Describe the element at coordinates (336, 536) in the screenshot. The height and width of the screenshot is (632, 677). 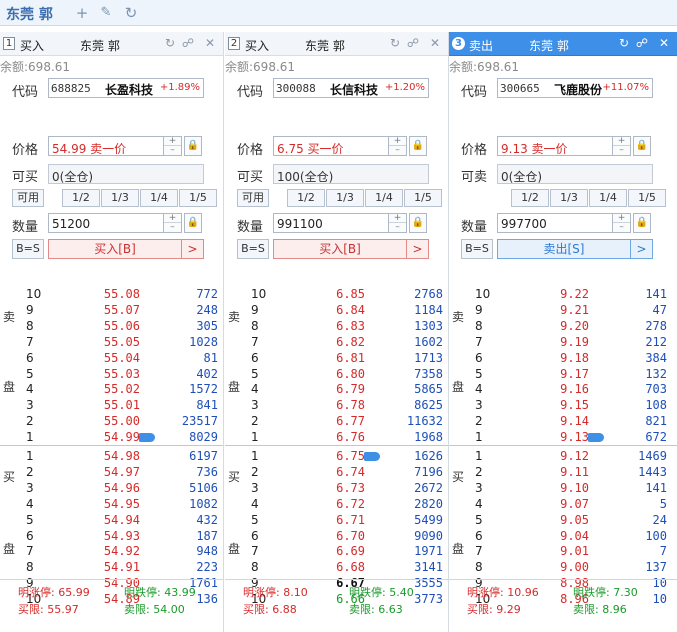
I see `bid-row: 6 6.70 9090` at that location.